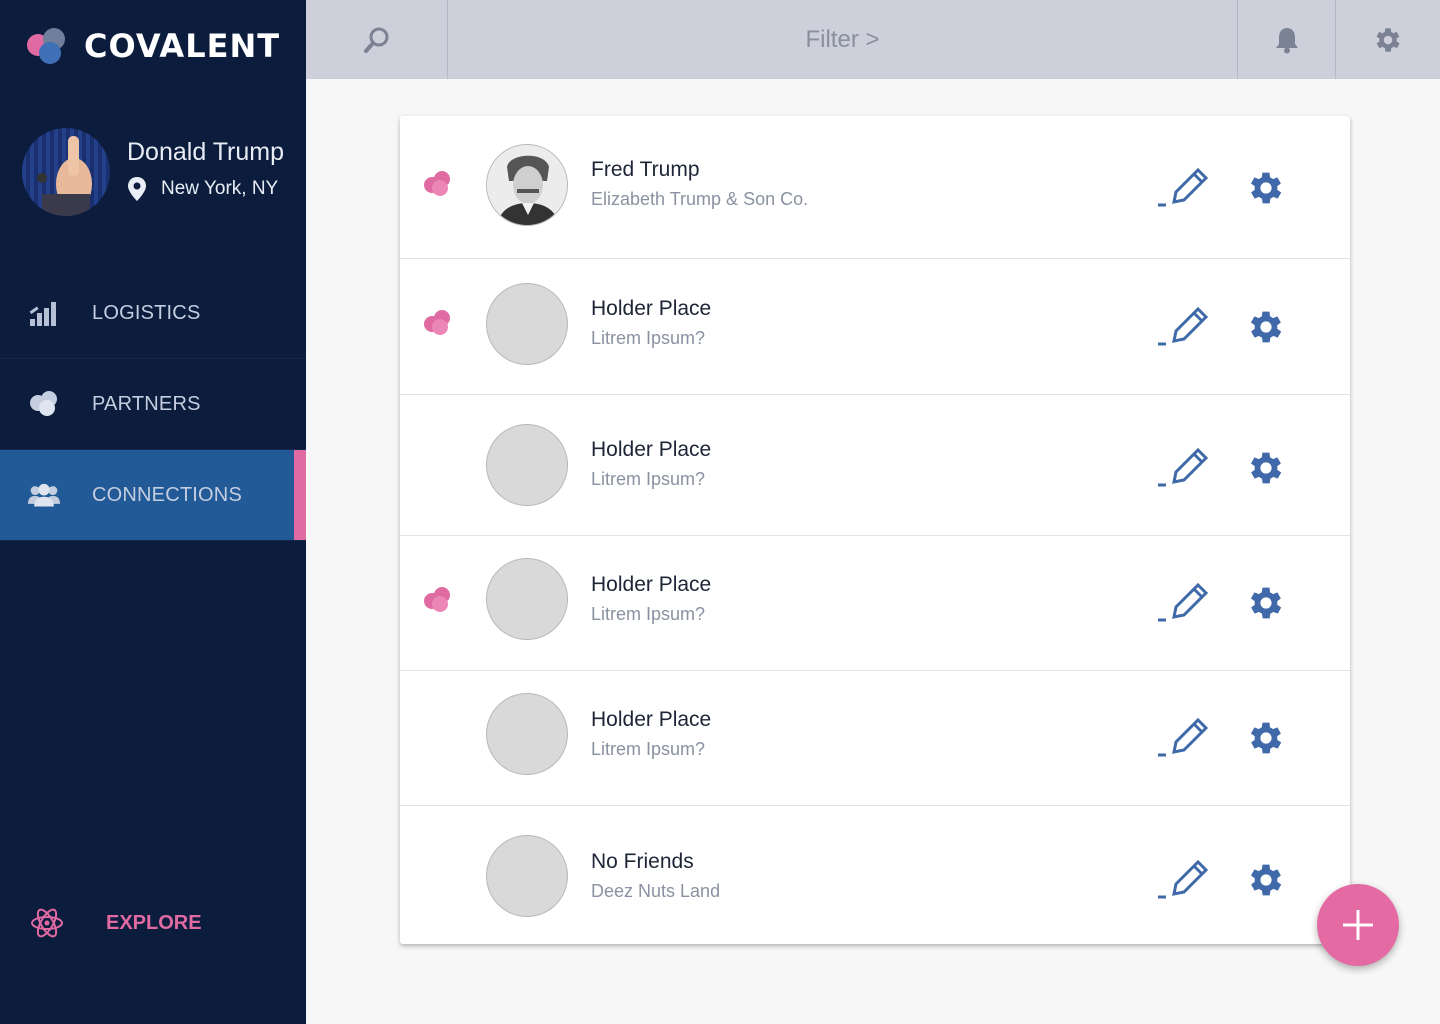 The height and width of the screenshot is (1024, 1440). What do you see at coordinates (645, 169) in the screenshot?
I see `connection-name: Fred Trump` at bounding box center [645, 169].